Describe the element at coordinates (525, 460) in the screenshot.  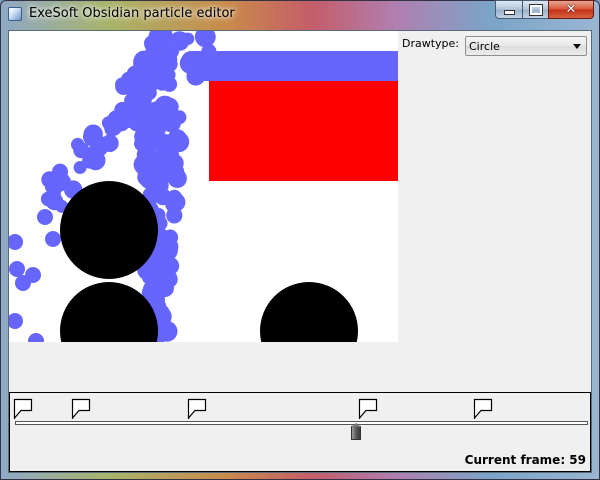
I see `current-frame-readout: Current frame: 59` at that location.